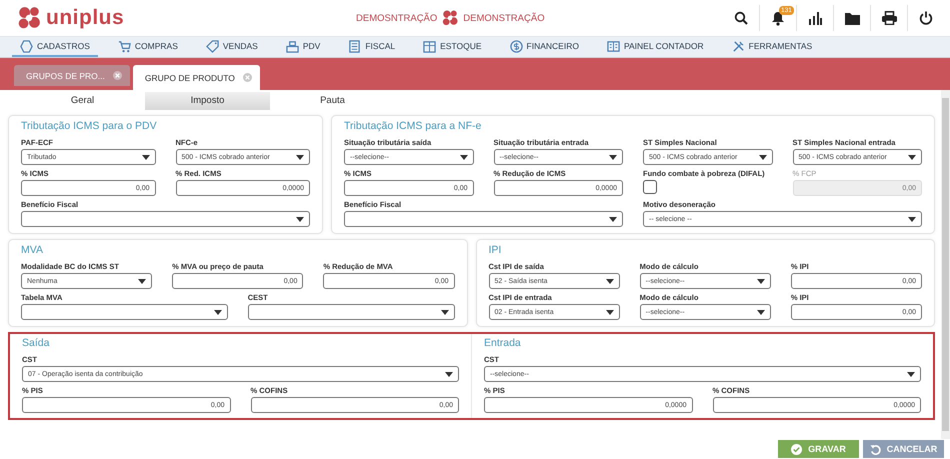  Describe the element at coordinates (738, 46) in the screenshot. I see `tools-icon` at that location.